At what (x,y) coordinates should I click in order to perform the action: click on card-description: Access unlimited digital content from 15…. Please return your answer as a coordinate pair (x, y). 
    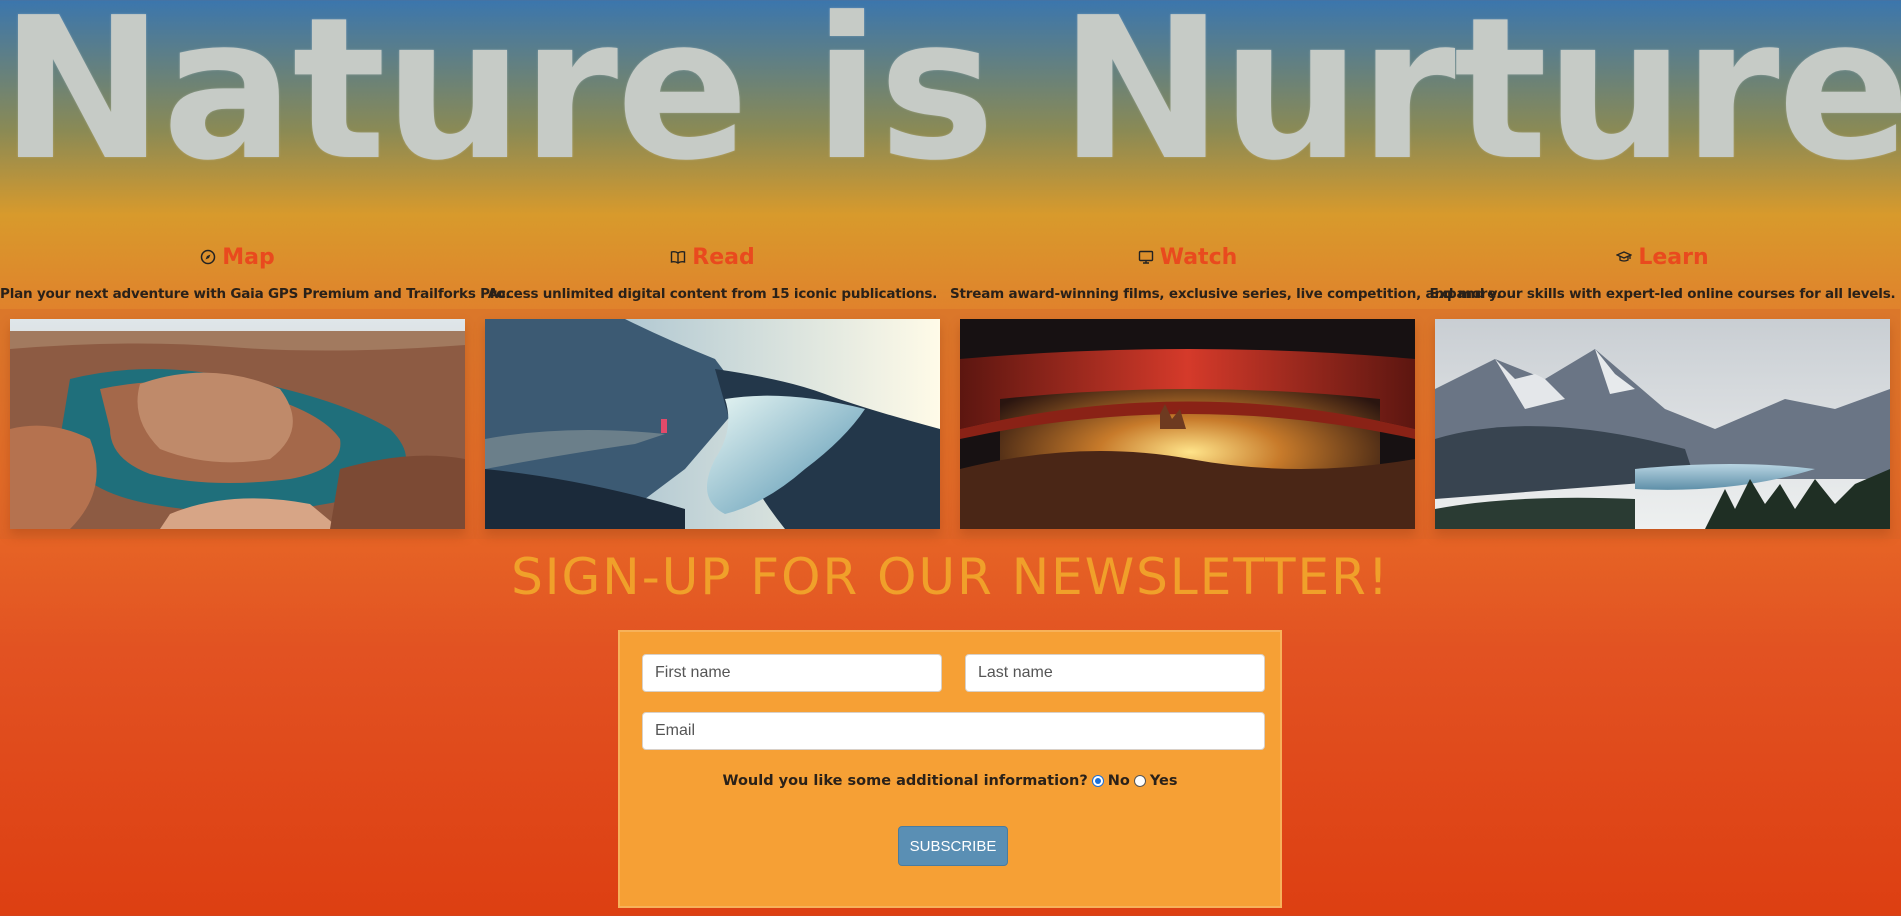
    Looking at the image, I should click on (712, 294).